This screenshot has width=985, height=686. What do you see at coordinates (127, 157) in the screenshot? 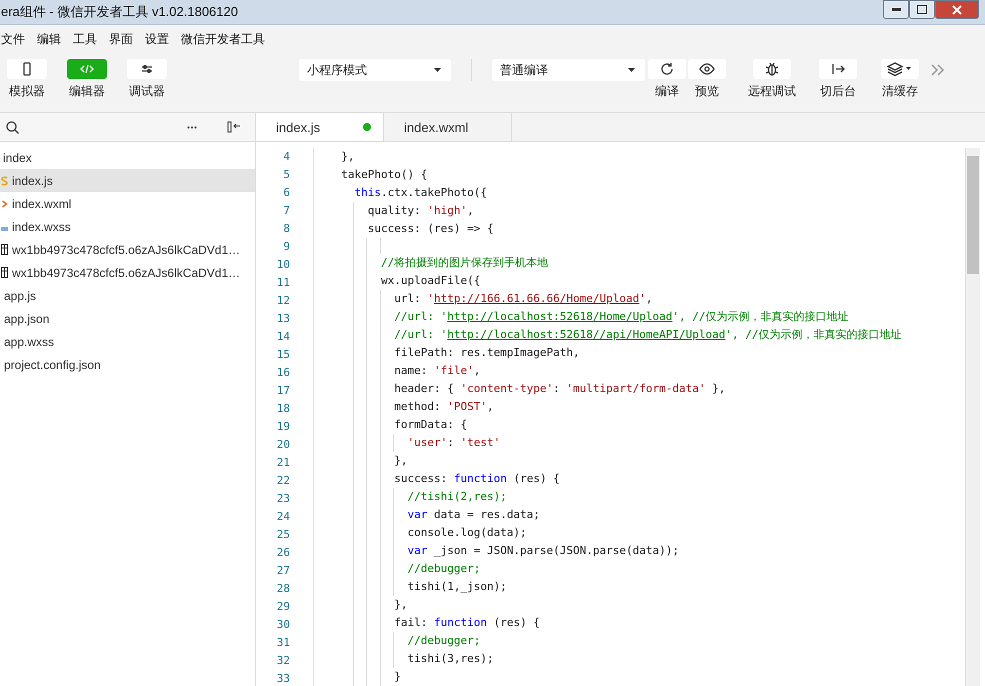
I see `tree-item: index` at bounding box center [127, 157].